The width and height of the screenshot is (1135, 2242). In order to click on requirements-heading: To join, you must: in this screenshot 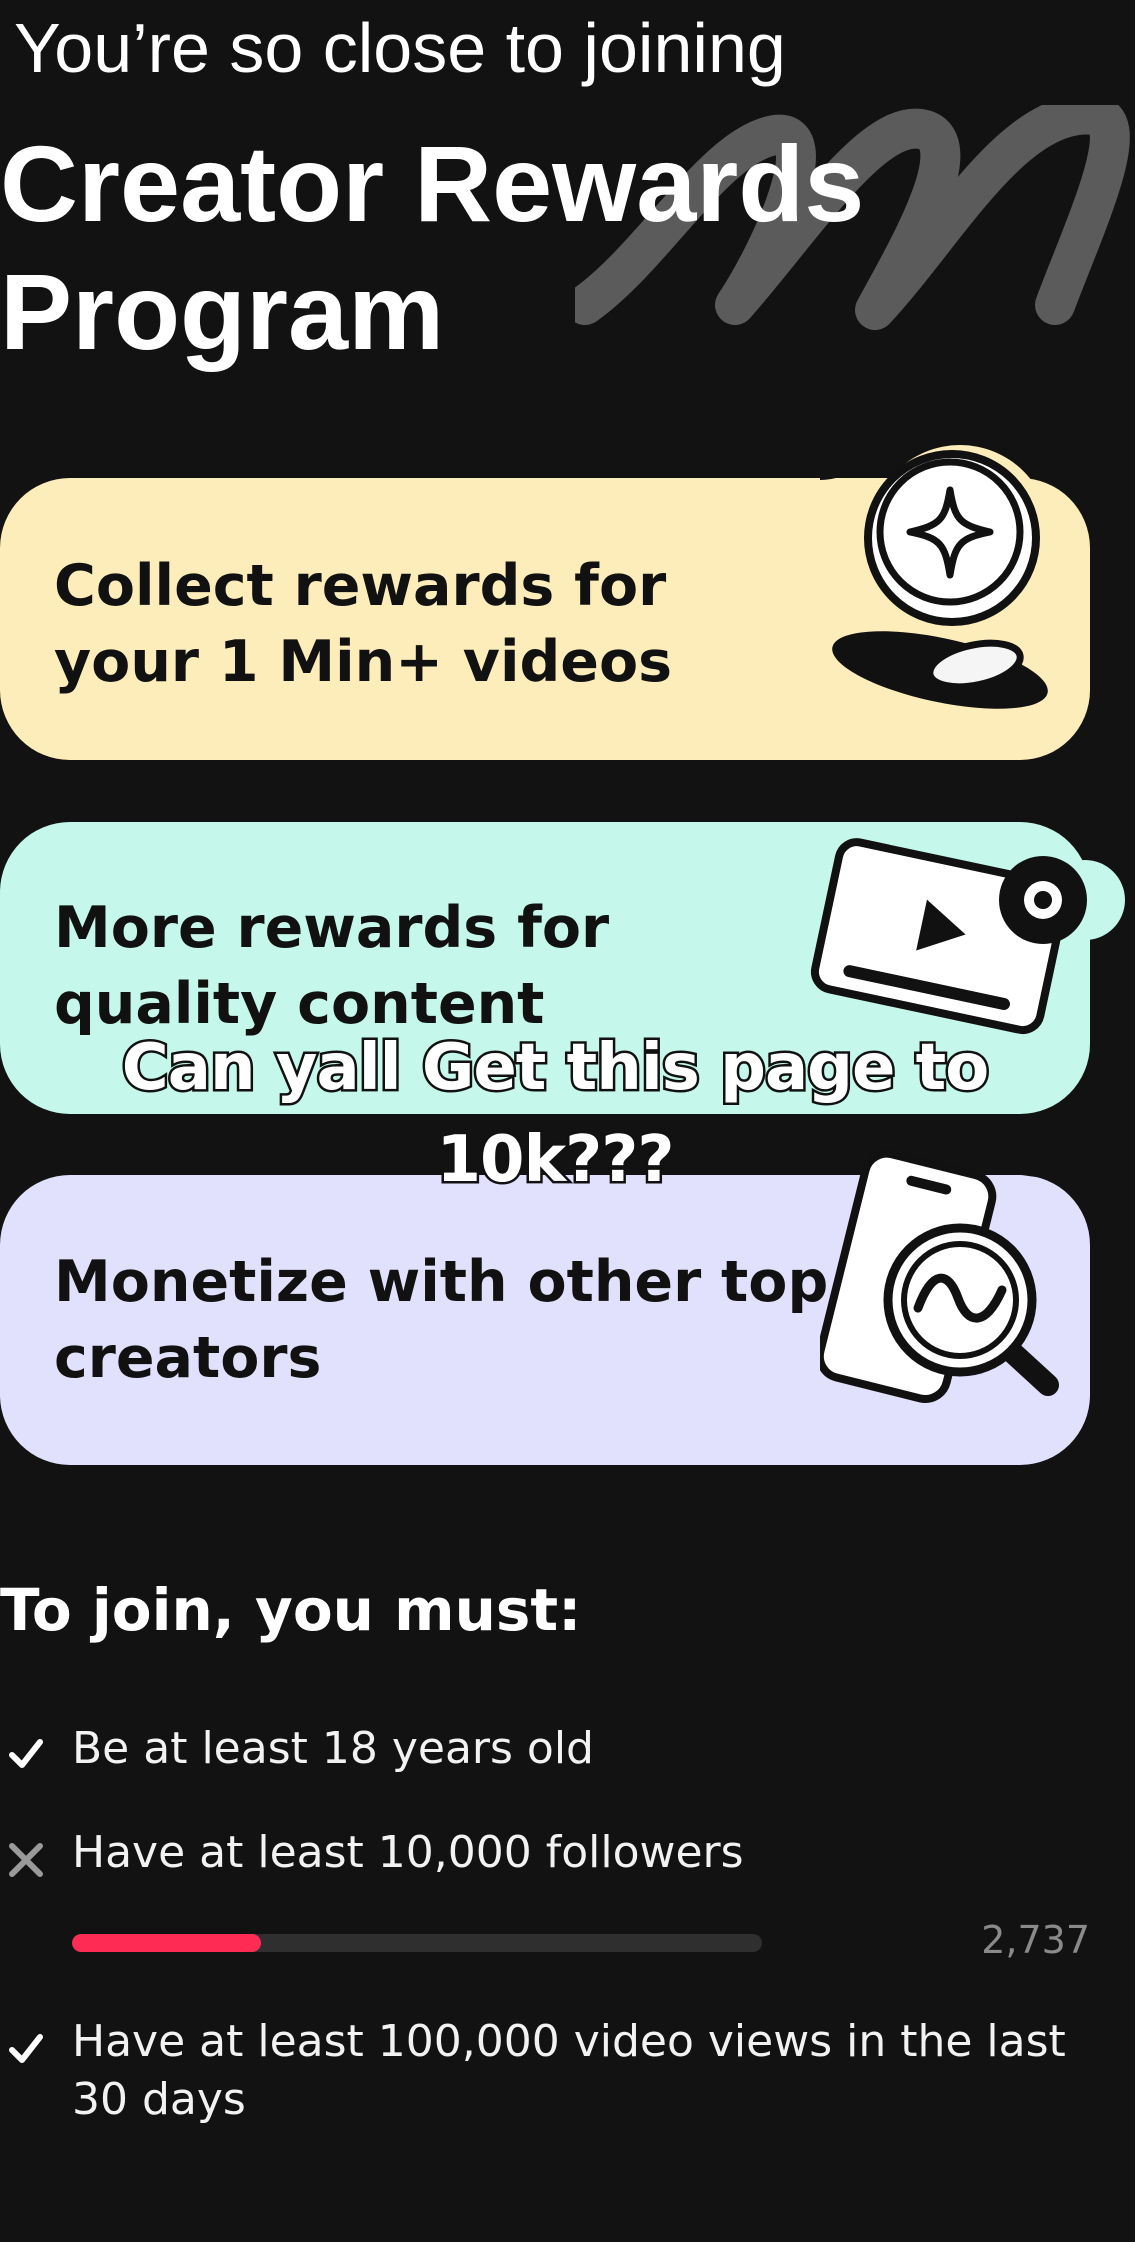, I will do `click(291, 1610)`.